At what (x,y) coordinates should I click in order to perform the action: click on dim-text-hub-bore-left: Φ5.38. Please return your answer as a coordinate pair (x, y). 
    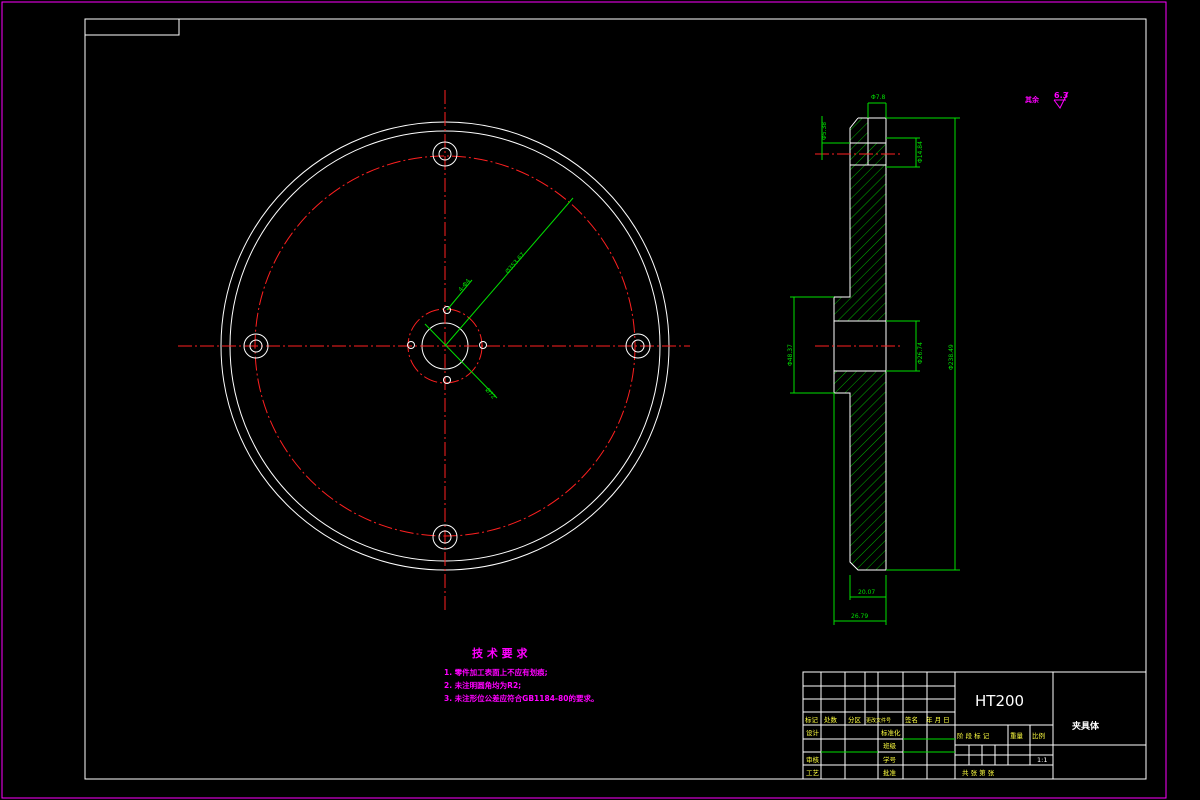
    Looking at the image, I should click on (824, 131).